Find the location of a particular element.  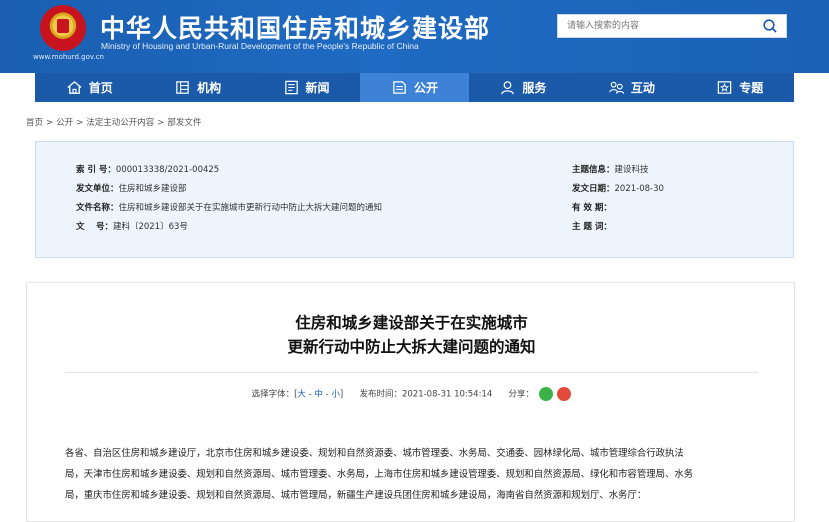

nav-item-organization: 机构 is located at coordinates (197, 87).